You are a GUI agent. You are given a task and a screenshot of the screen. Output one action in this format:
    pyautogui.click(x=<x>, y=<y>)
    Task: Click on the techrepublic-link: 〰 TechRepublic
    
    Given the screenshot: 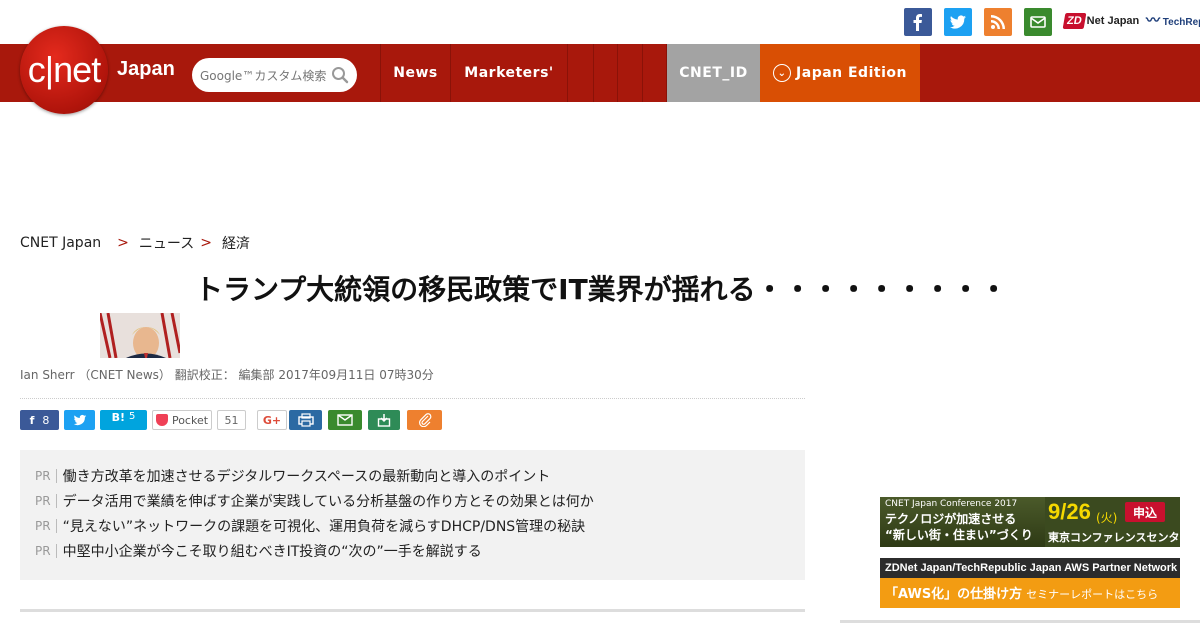 What is the action you would take?
    pyautogui.click(x=1173, y=20)
    